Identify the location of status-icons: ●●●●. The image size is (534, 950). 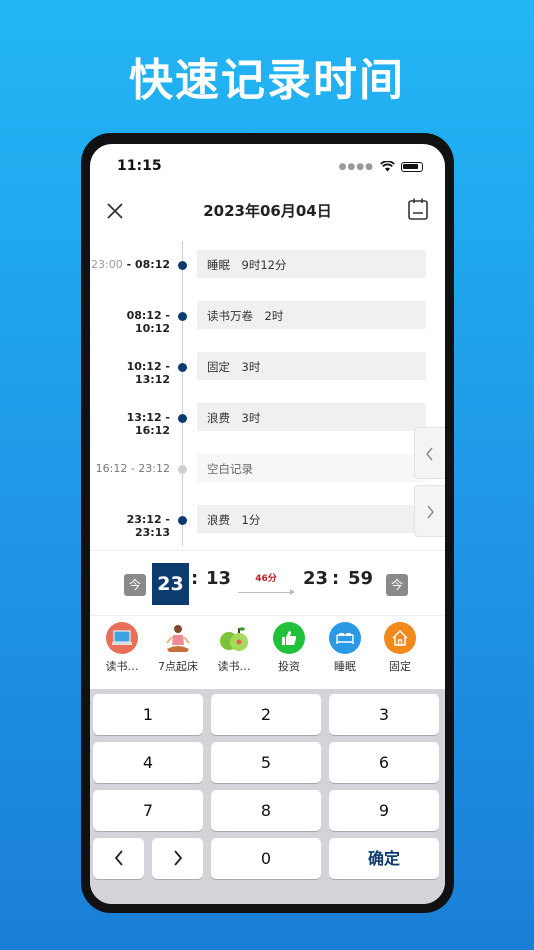
(381, 166).